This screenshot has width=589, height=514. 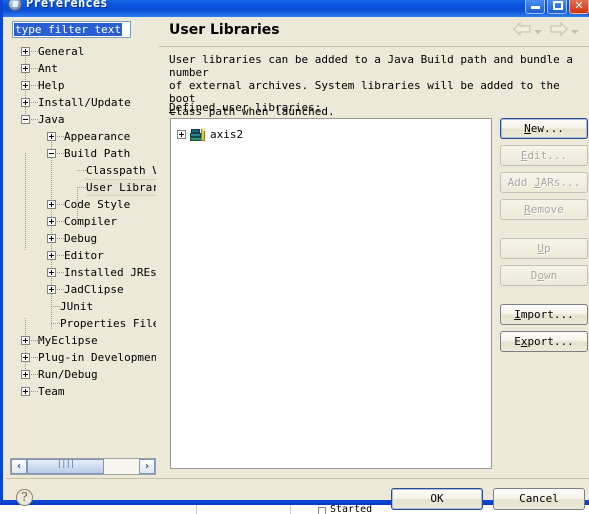 What do you see at coordinates (94, 289) in the screenshot?
I see `tree-item-jadclipse: JadClipse` at bounding box center [94, 289].